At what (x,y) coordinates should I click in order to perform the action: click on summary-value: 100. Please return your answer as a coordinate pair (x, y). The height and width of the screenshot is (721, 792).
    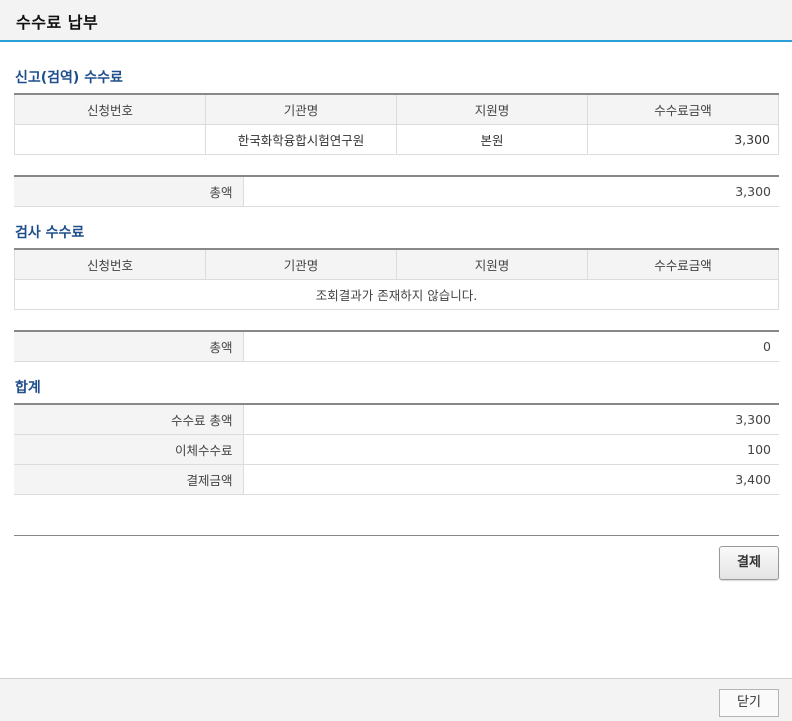
    Looking at the image, I should click on (510, 449).